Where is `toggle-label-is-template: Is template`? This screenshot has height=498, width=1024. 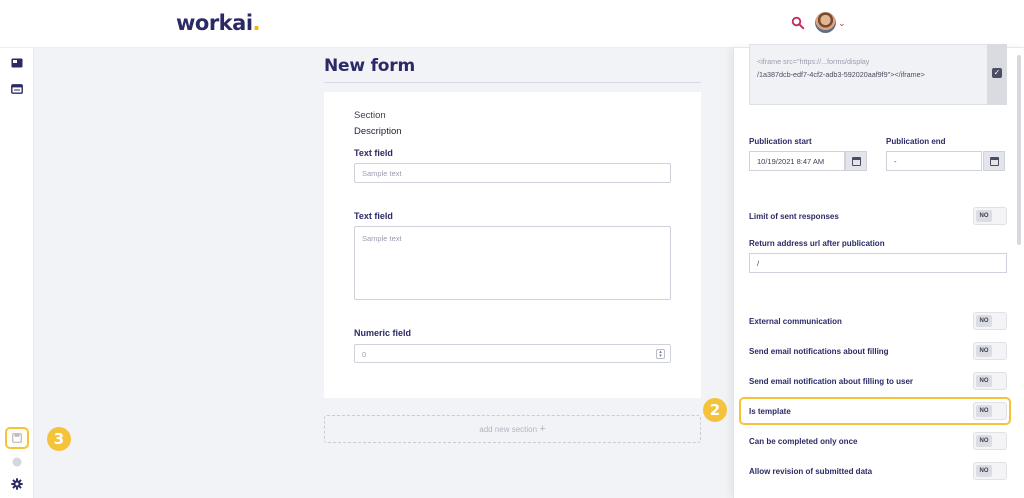 toggle-label-is-template: Is template is located at coordinates (770, 411).